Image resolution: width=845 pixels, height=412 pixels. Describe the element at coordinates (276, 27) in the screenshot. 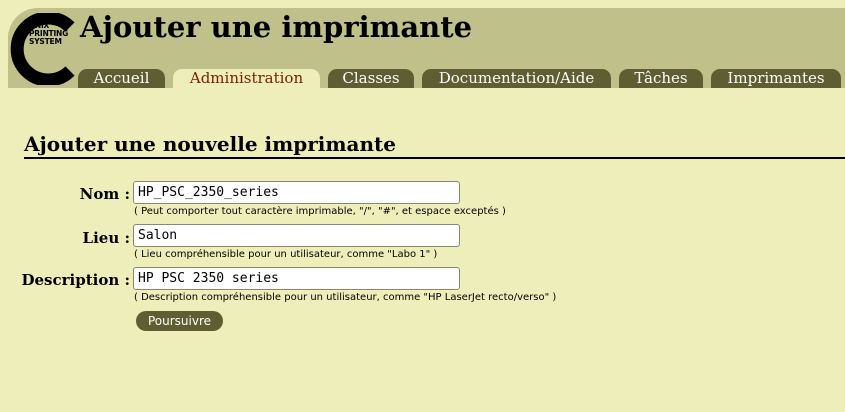

I see `page-title: Ajouter une imprimante` at that location.